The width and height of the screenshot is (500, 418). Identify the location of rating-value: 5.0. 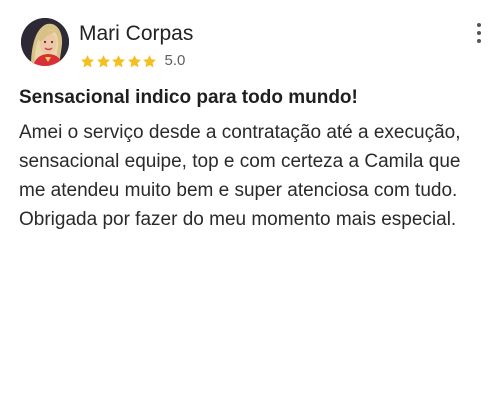
(175, 60).